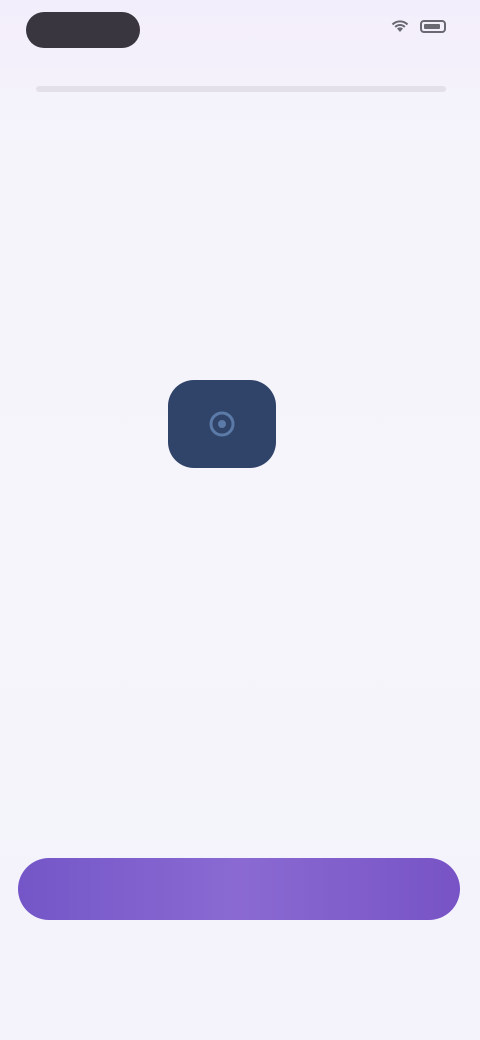  What do you see at coordinates (220, 509) in the screenshot?
I see `app-name` at bounding box center [220, 509].